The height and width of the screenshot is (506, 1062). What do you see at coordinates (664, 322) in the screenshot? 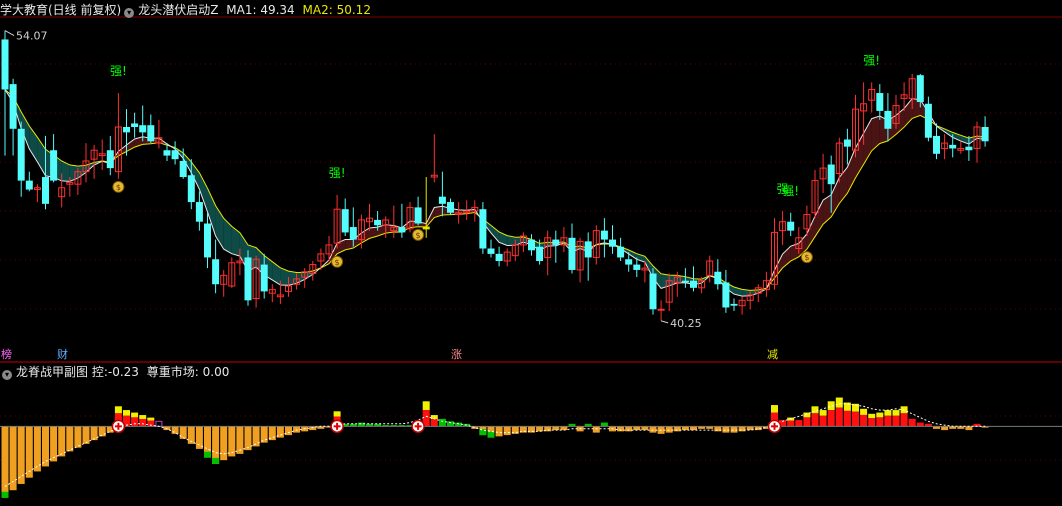
I see `low-pointer` at bounding box center [664, 322].